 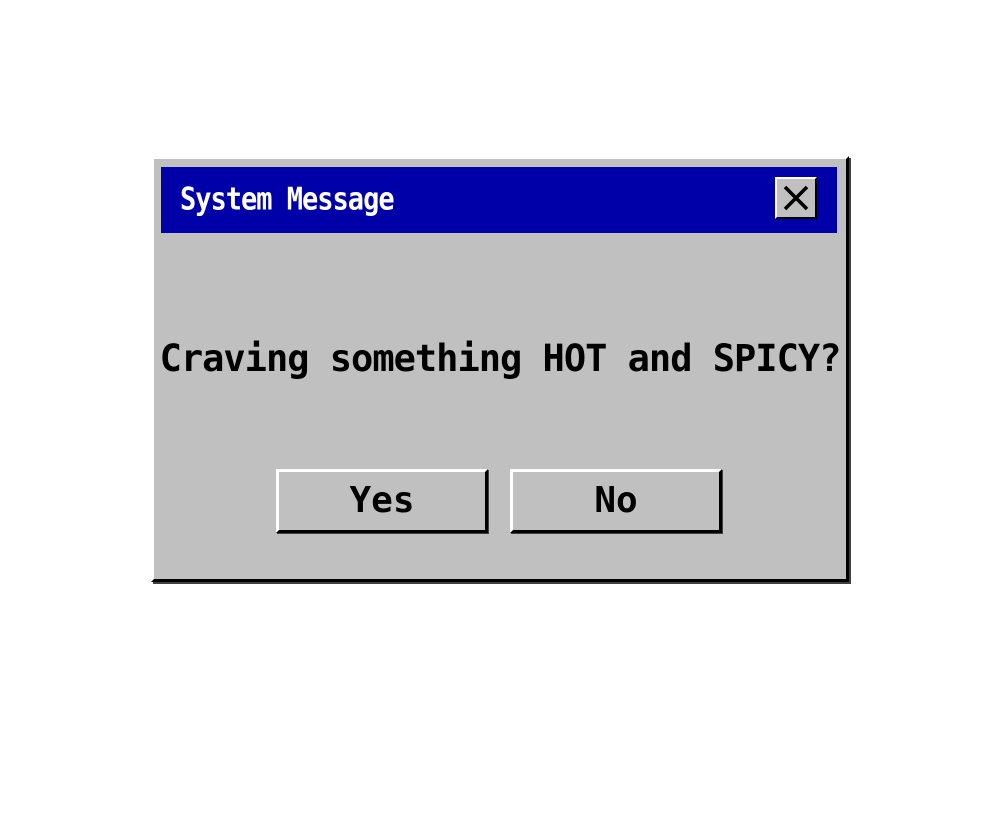 I want to click on close-button, so click(x=796, y=198).